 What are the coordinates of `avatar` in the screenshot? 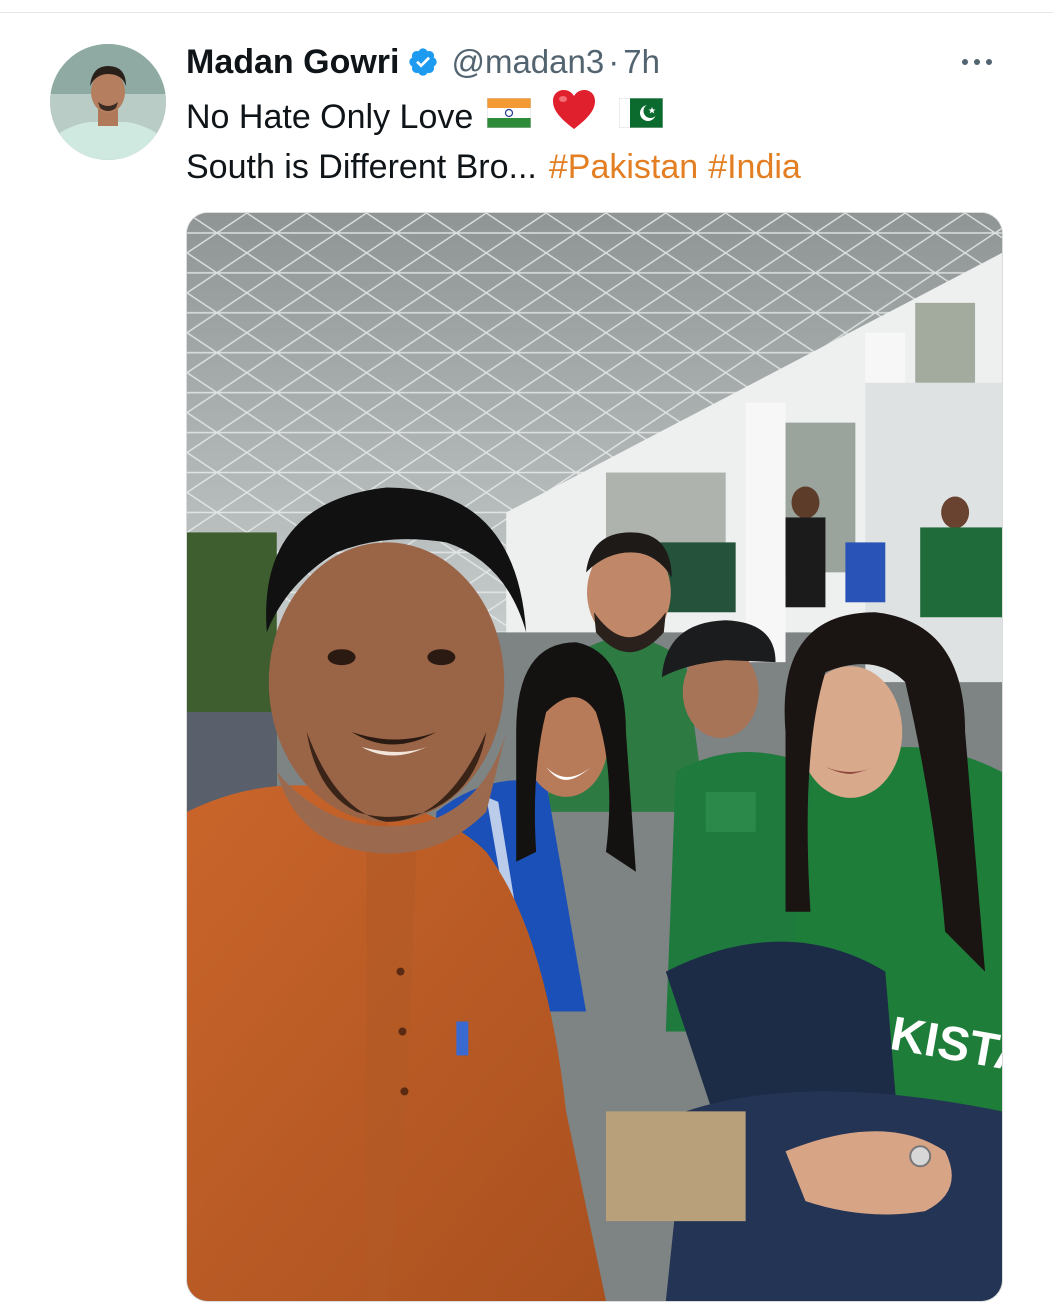 It's located at (108, 102).